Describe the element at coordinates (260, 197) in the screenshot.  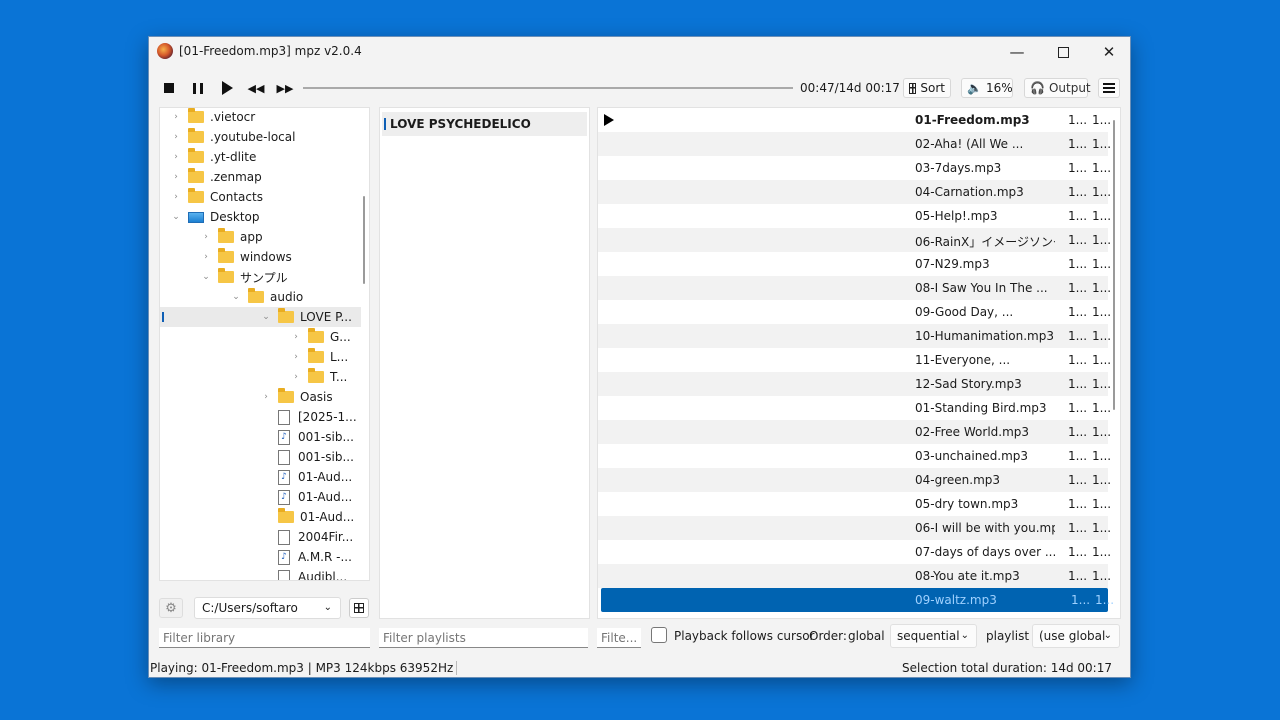
I see `tree-item: › Contacts` at that location.